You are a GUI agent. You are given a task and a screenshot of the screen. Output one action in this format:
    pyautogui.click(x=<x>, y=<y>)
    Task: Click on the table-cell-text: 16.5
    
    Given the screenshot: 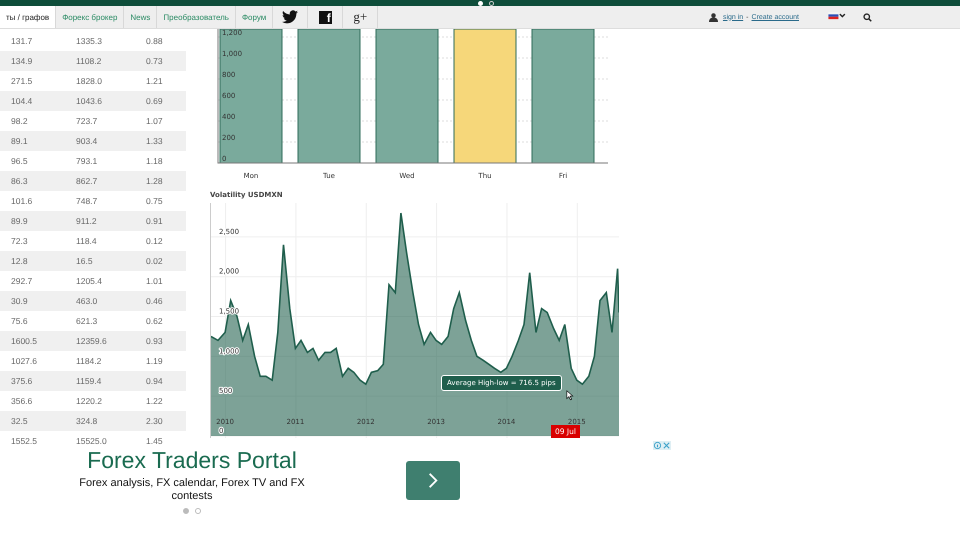 What is the action you would take?
    pyautogui.click(x=85, y=261)
    